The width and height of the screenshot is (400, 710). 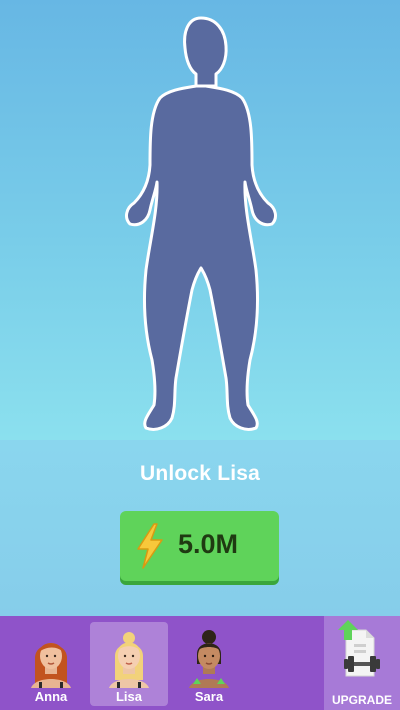 I want to click on unlock-title: Unlock Lisa, so click(x=200, y=473).